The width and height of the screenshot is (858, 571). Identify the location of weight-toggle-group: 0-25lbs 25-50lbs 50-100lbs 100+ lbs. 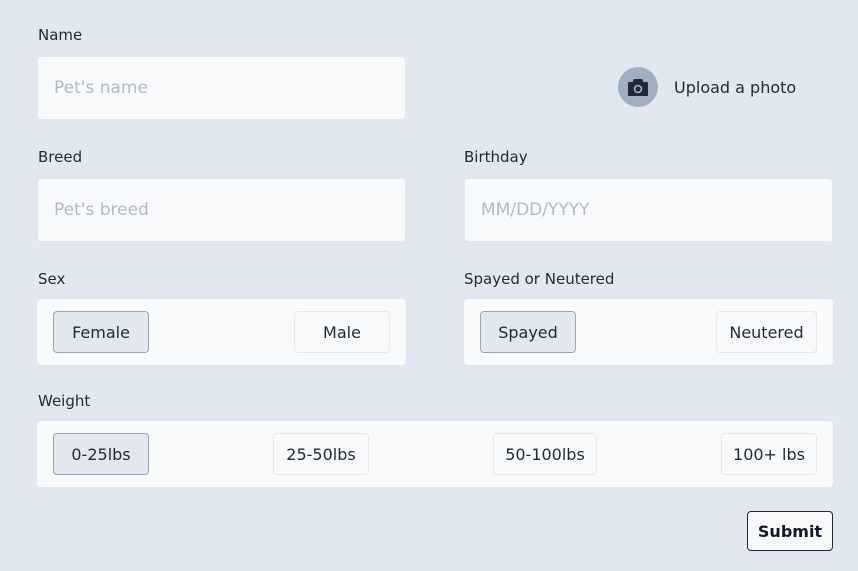
(435, 454).